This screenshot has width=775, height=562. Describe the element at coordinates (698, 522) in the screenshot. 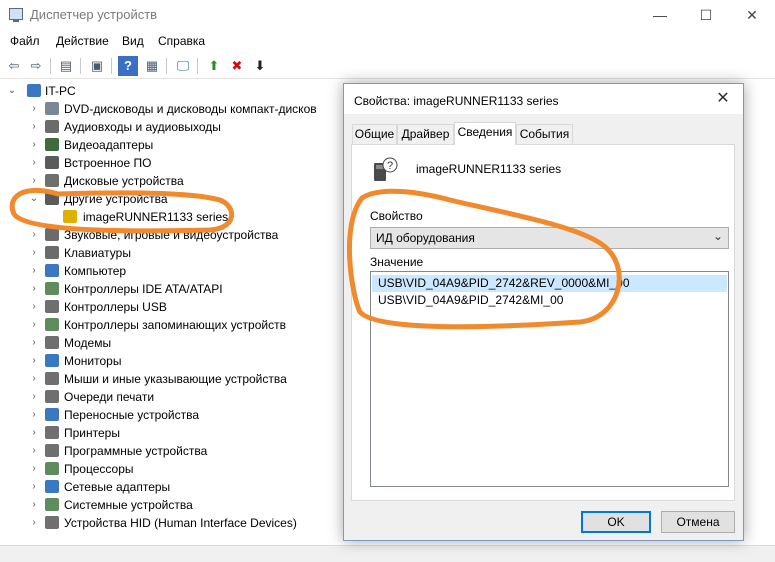

I see `cancel-button: Отмена` at that location.